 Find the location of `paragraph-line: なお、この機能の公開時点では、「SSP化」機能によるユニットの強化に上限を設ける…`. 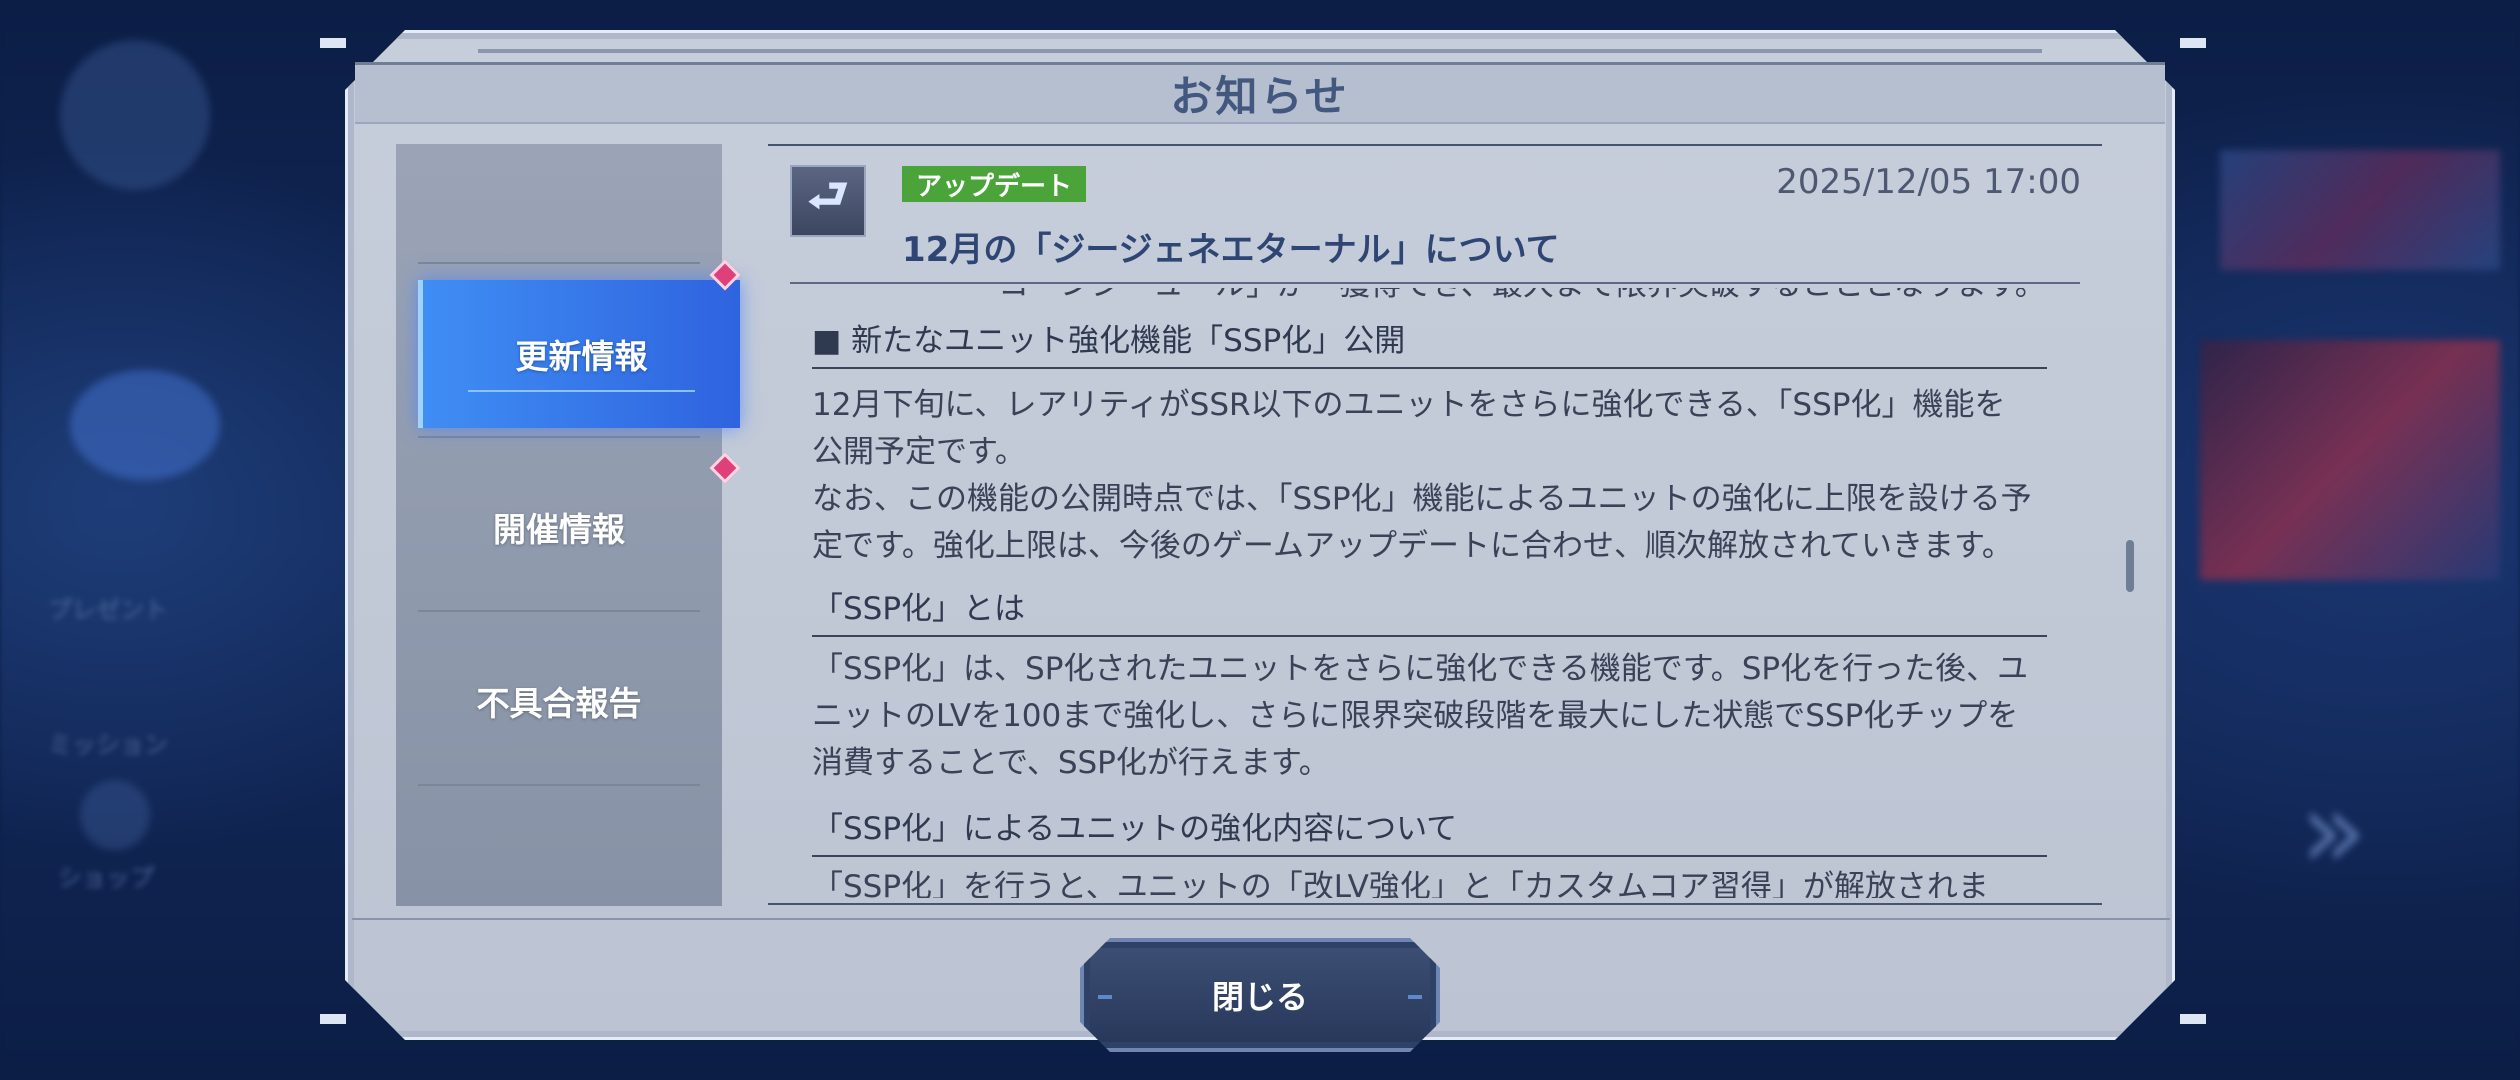

paragraph-line: なお、この機能の公開時点では、「SSP化」機能によるユニットの強化に上限を設ける… is located at coordinates (1422, 499).